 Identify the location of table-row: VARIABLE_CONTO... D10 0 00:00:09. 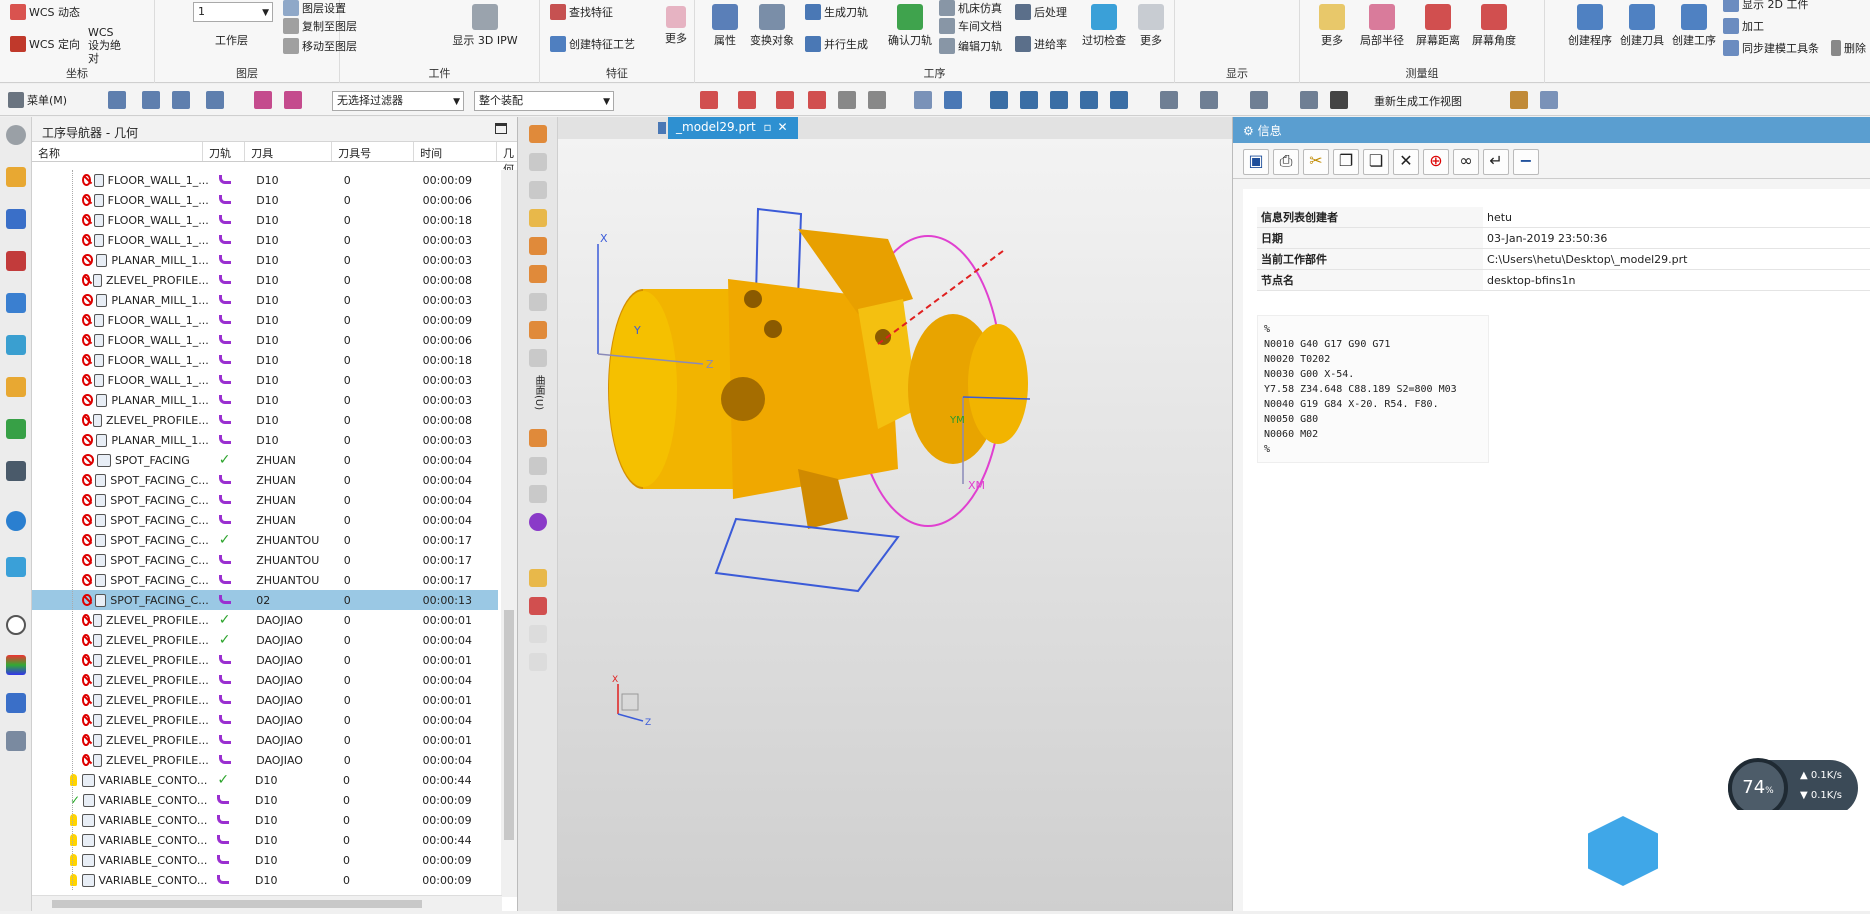
(265, 820).